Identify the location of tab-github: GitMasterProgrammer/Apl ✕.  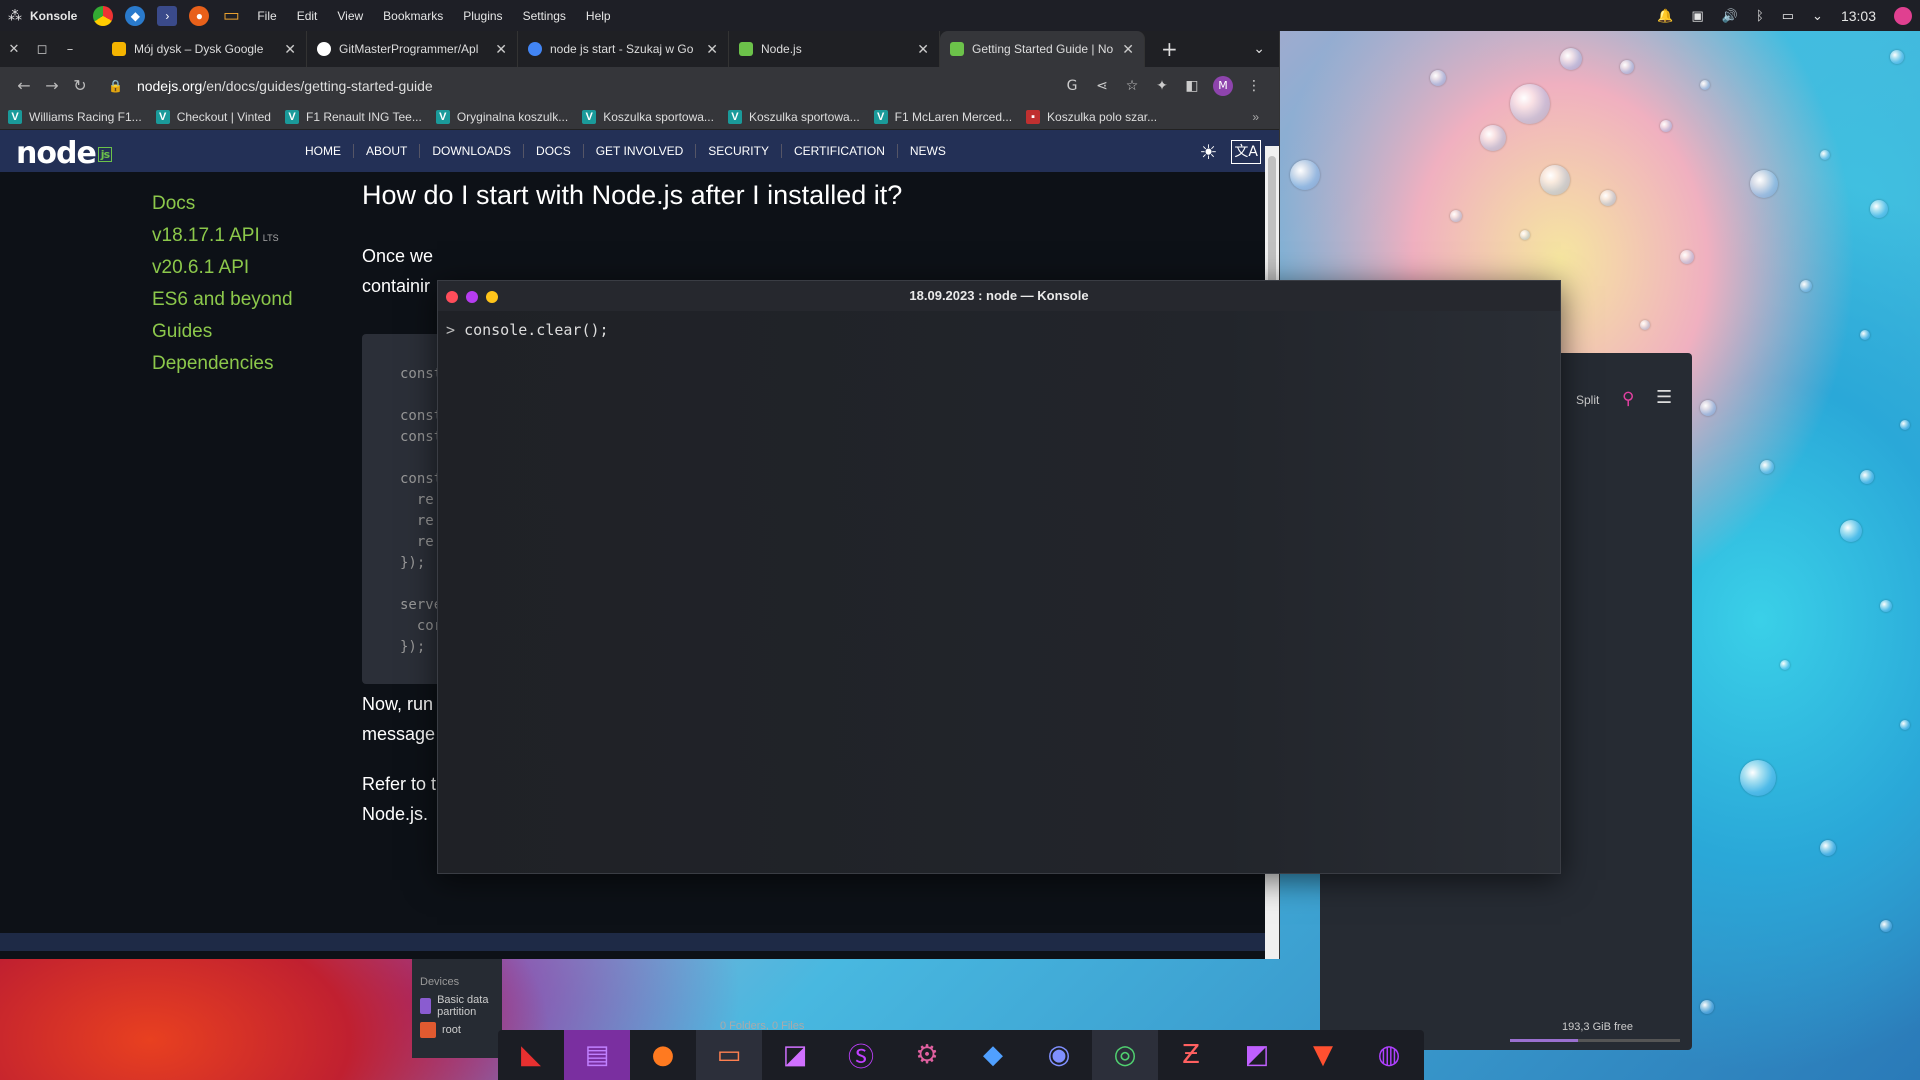
(412, 49).